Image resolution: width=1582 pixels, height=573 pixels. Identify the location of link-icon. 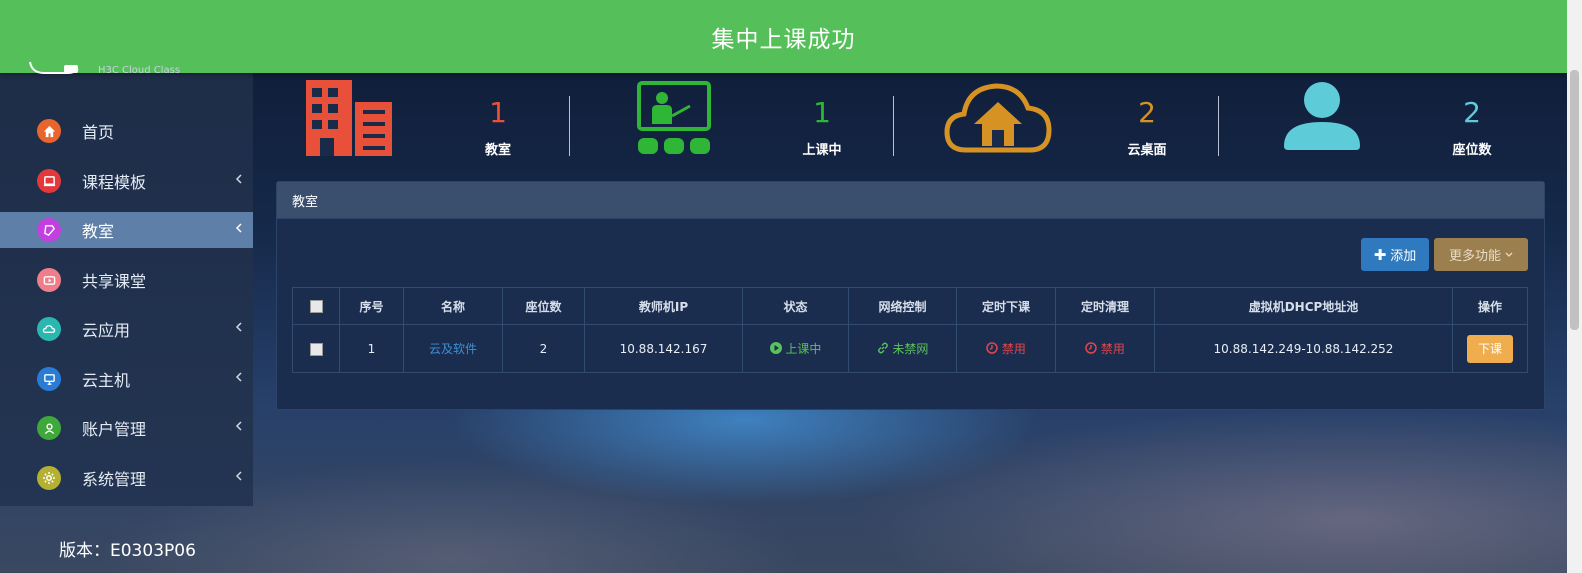
(882, 348).